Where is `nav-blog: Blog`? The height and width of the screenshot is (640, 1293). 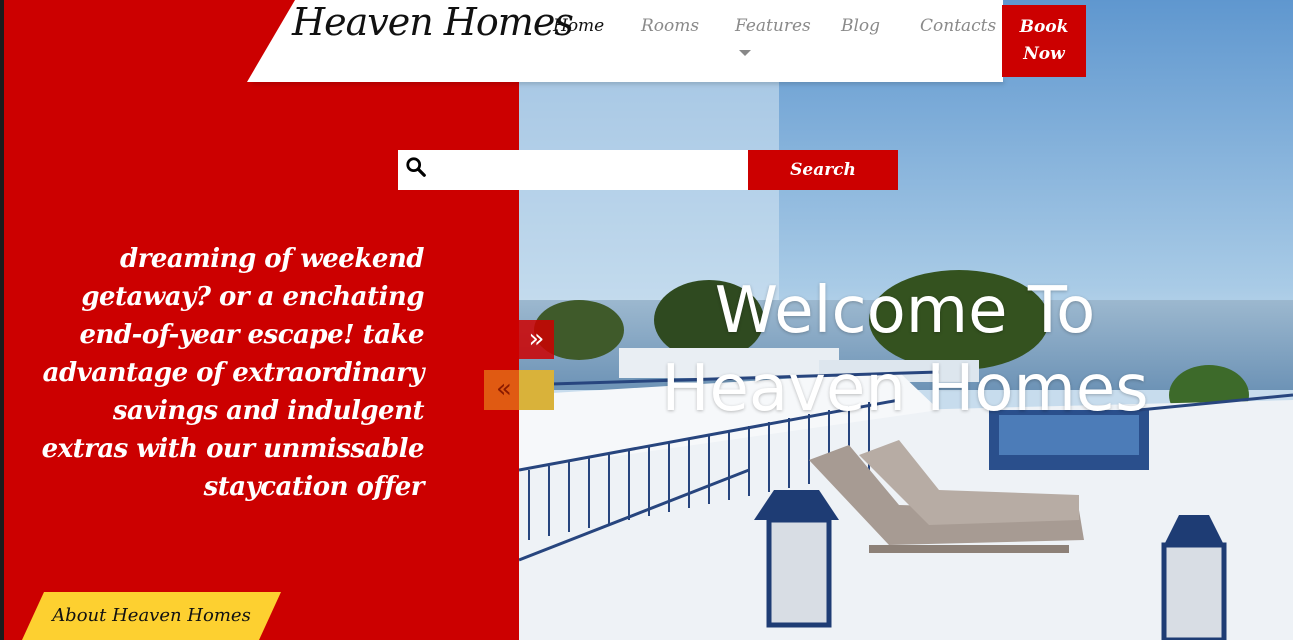
nav-blog: Blog is located at coordinates (860, 26).